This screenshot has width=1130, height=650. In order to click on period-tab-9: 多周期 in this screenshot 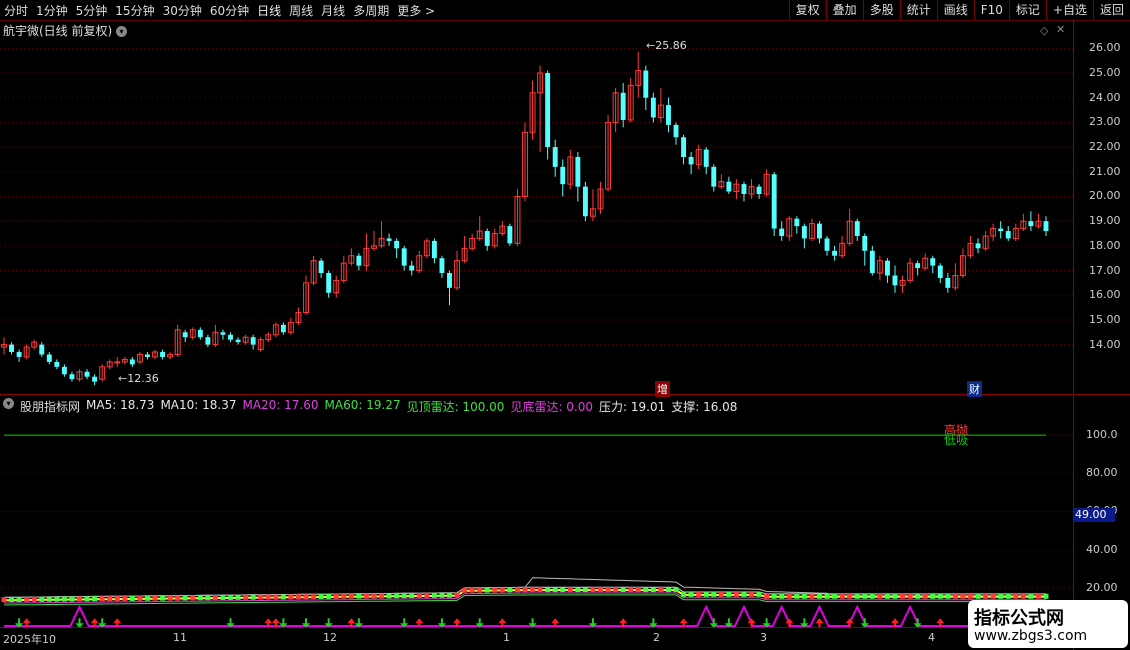, I will do `click(371, 10)`.